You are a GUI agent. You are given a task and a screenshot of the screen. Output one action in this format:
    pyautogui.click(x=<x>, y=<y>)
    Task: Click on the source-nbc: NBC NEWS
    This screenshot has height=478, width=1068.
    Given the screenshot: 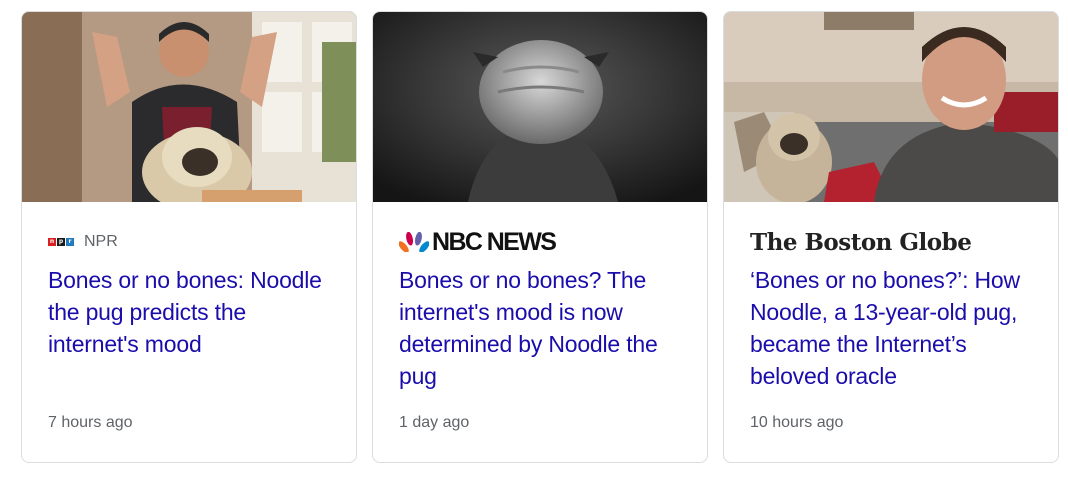 What is the action you would take?
    pyautogui.click(x=478, y=241)
    